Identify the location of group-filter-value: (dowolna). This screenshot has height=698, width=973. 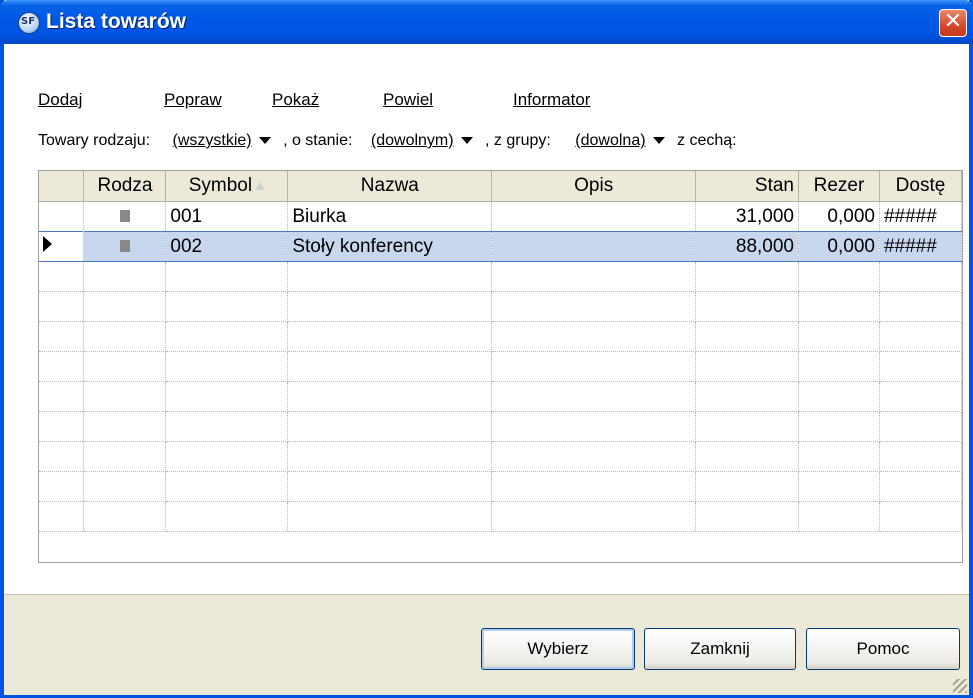
(610, 140).